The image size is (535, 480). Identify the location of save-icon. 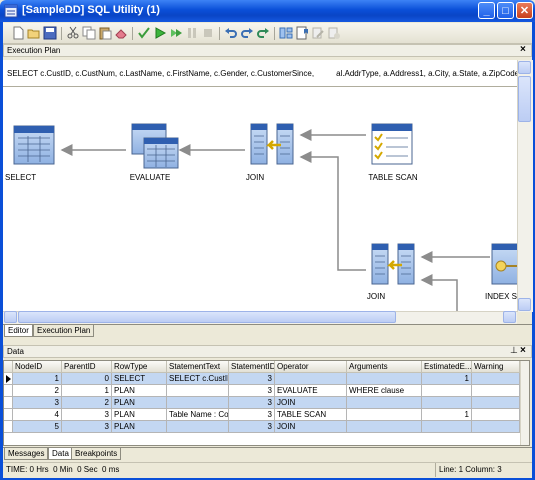
(50, 33).